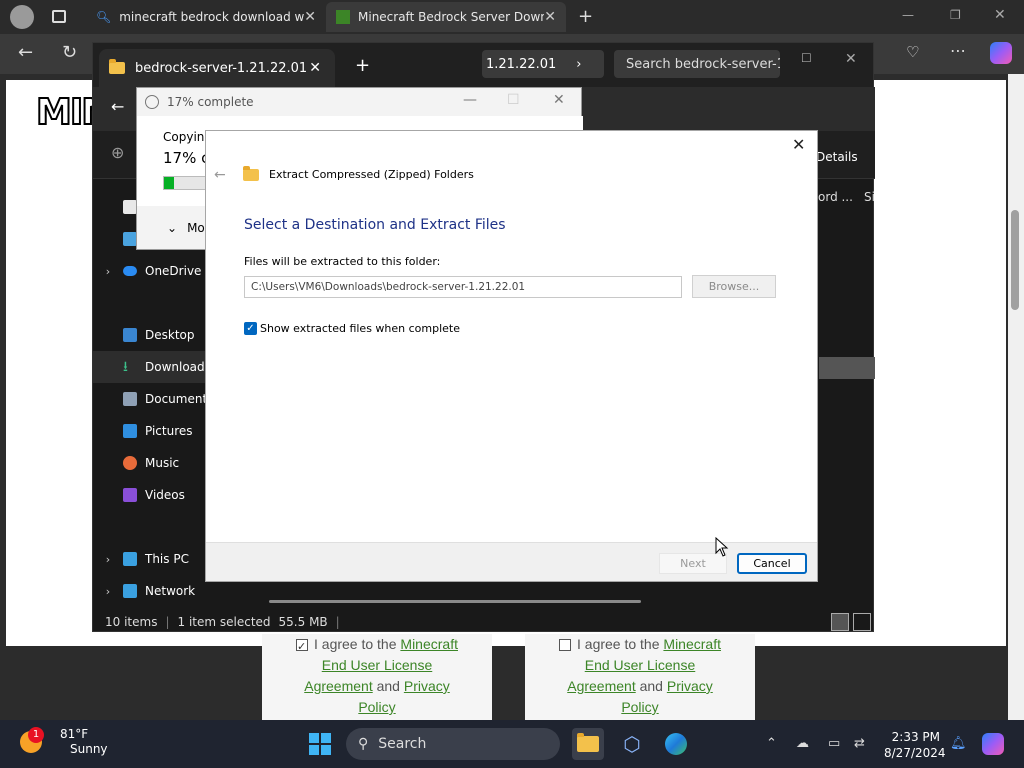 The height and width of the screenshot is (768, 1024). What do you see at coordinates (1001, 53) in the screenshot?
I see `copilot-icon` at bounding box center [1001, 53].